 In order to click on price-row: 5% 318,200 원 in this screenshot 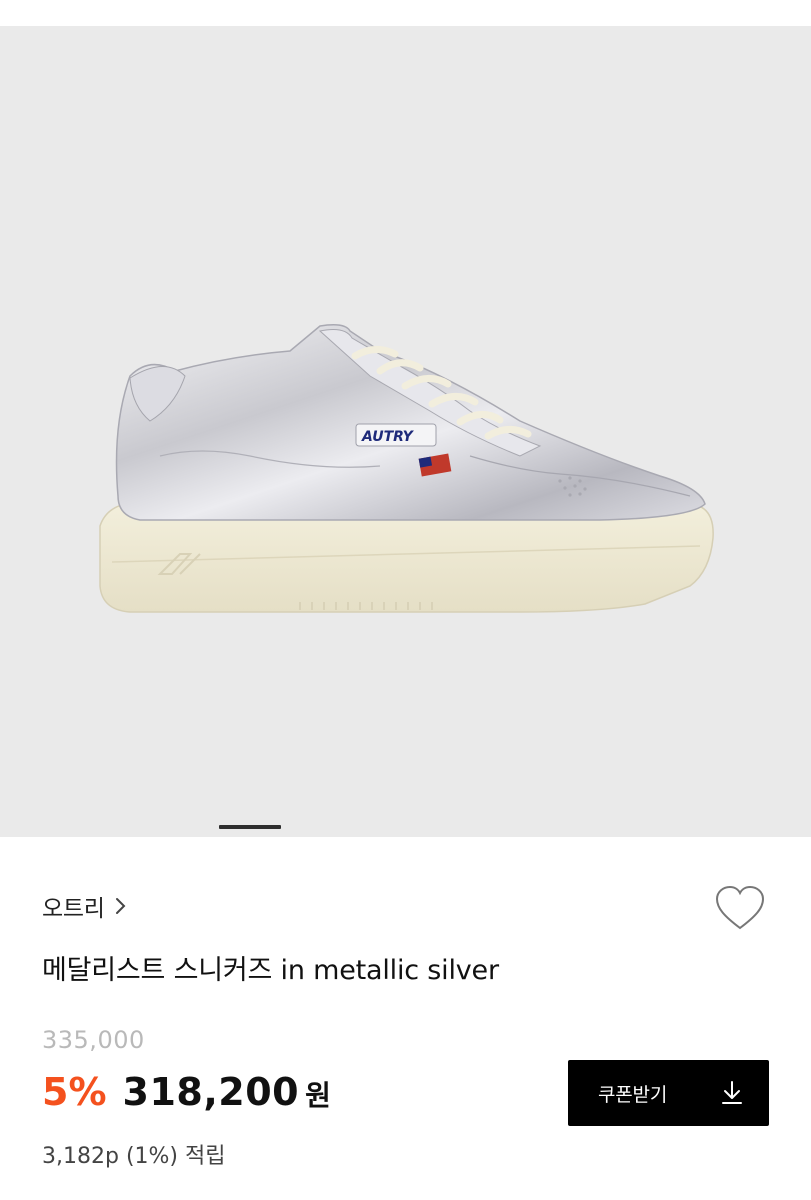, I will do `click(186, 1092)`.